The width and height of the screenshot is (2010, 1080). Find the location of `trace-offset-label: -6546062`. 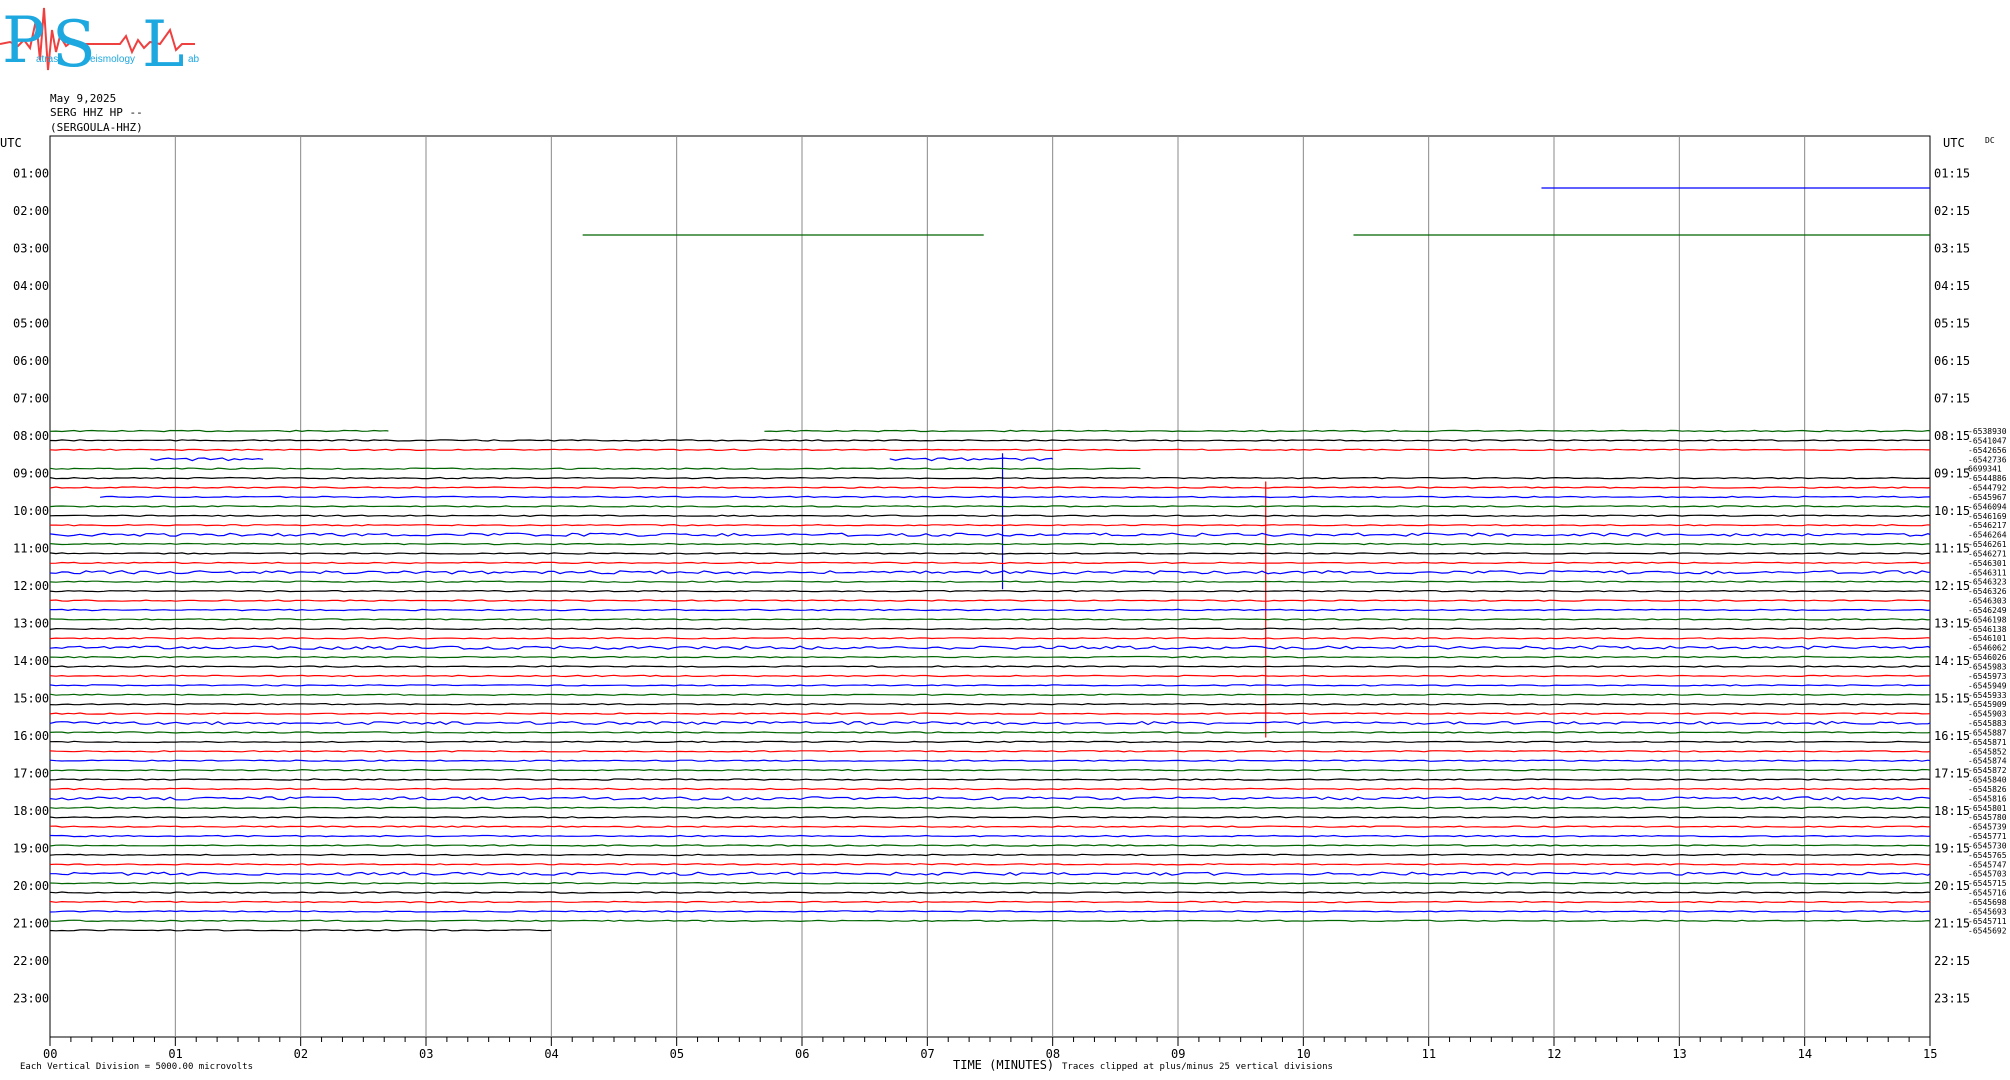

trace-offset-label: -6546062 is located at coordinates (1987, 648).